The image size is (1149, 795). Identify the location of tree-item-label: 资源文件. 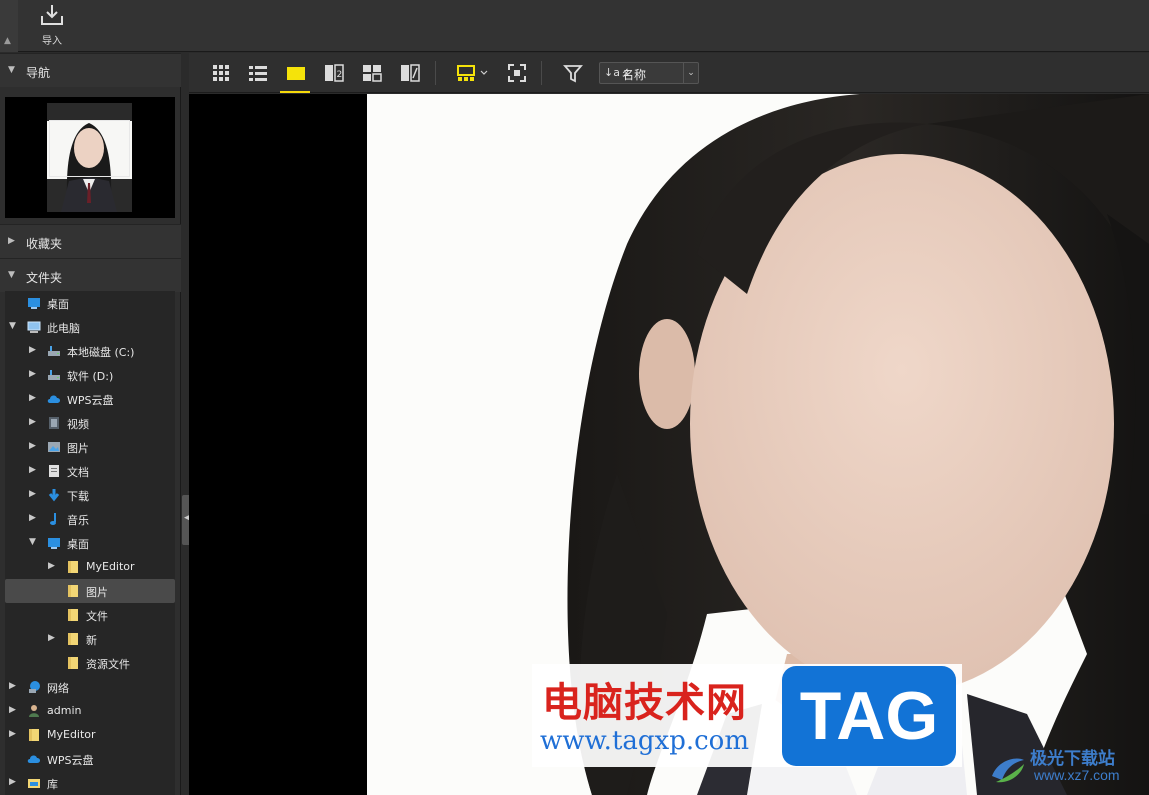
(108, 664).